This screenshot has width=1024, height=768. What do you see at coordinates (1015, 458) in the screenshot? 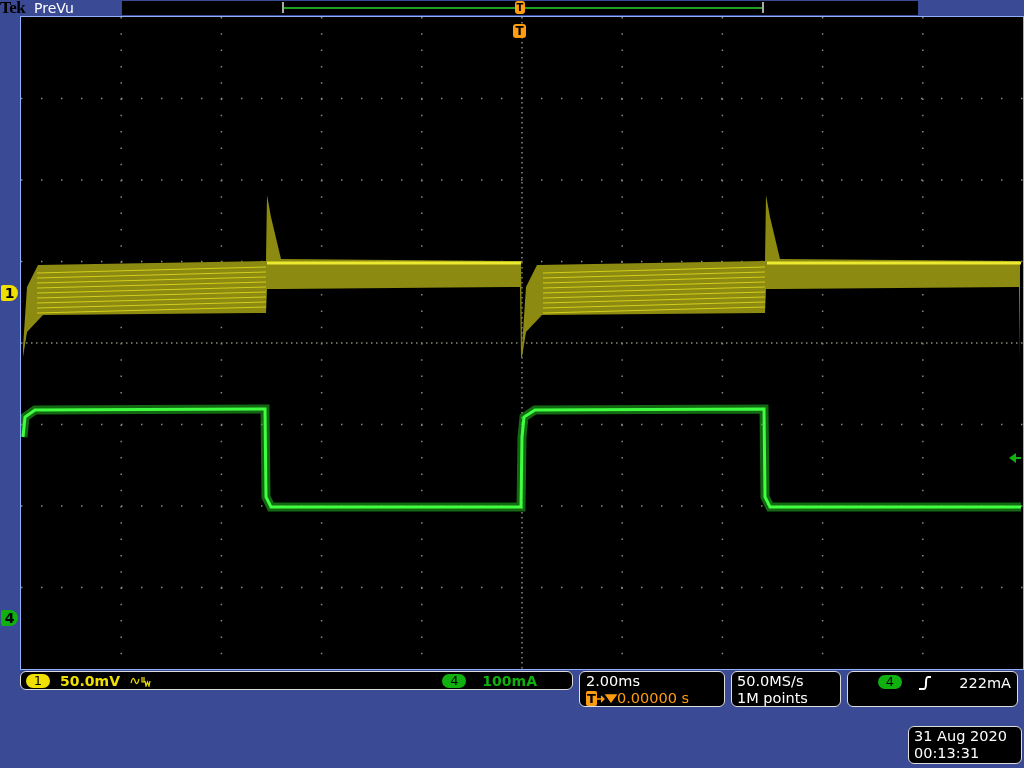
I see `trigger-level-icon` at bounding box center [1015, 458].